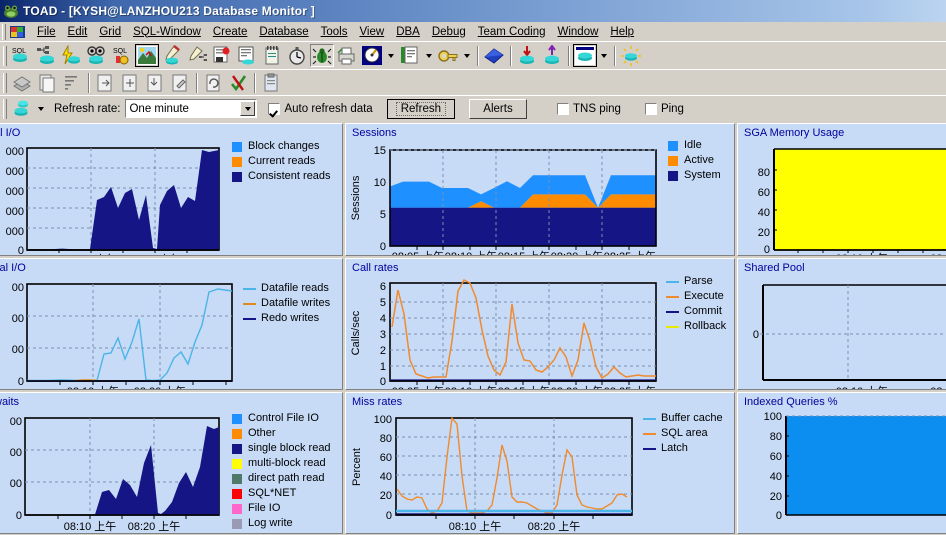 Image resolution: width=946 pixels, height=535 pixels. What do you see at coordinates (248, 108) in the screenshot?
I see `refresh-rate-dropdown-arrow-icon` at bounding box center [248, 108].